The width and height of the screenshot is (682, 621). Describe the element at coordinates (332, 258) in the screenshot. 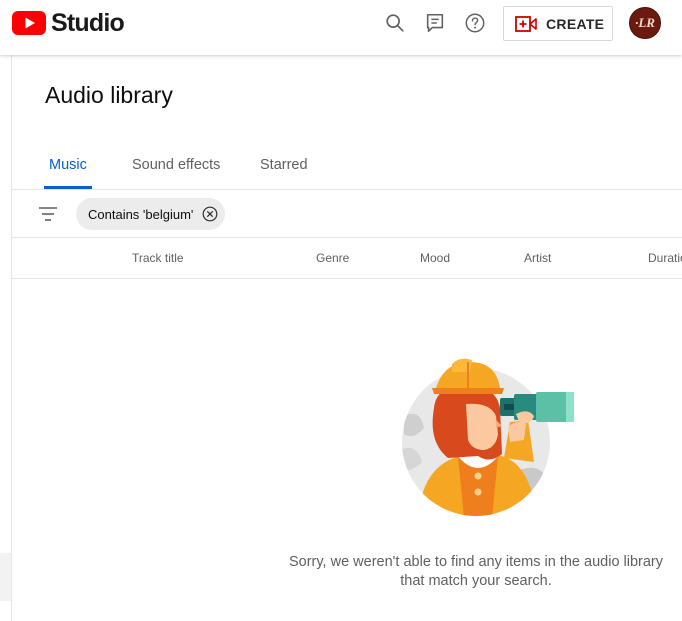

I see `column-header-genre: Genre` at that location.